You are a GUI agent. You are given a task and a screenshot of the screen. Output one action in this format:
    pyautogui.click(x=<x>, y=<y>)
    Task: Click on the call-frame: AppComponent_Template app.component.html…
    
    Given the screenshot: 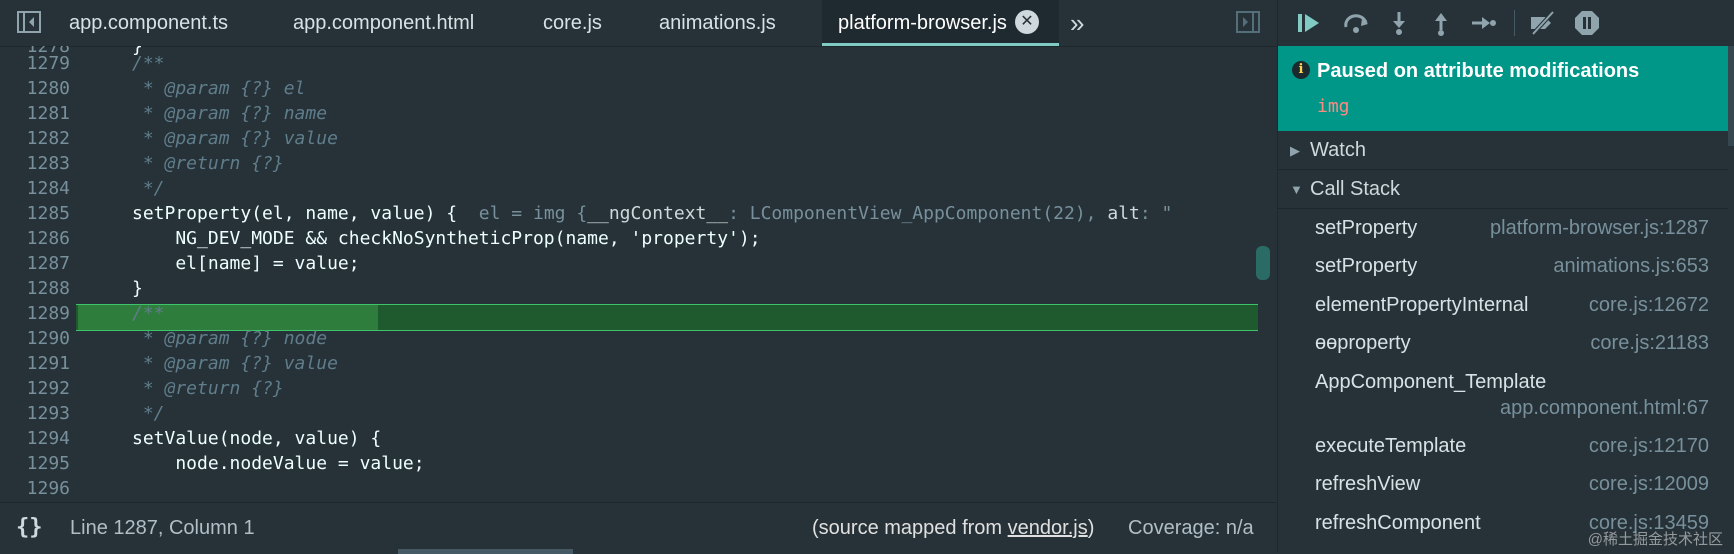 What is the action you would take?
    pyautogui.click(x=1503, y=396)
    